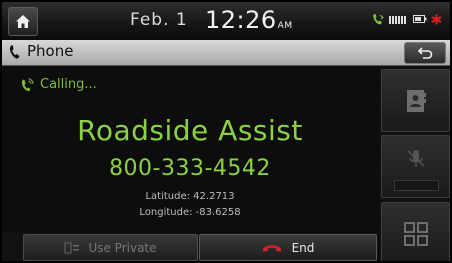  I want to click on side-panel, so click(414, 163).